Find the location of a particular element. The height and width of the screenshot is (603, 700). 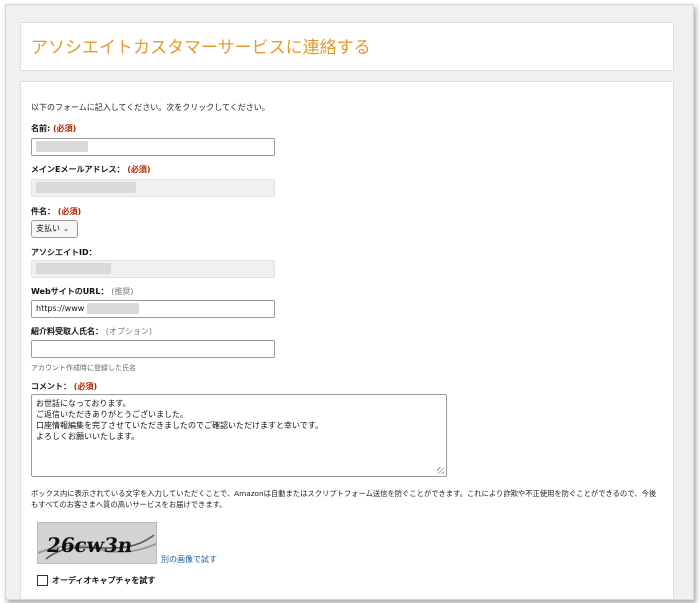

subject-label: 件名： (必須) is located at coordinates (56, 211).